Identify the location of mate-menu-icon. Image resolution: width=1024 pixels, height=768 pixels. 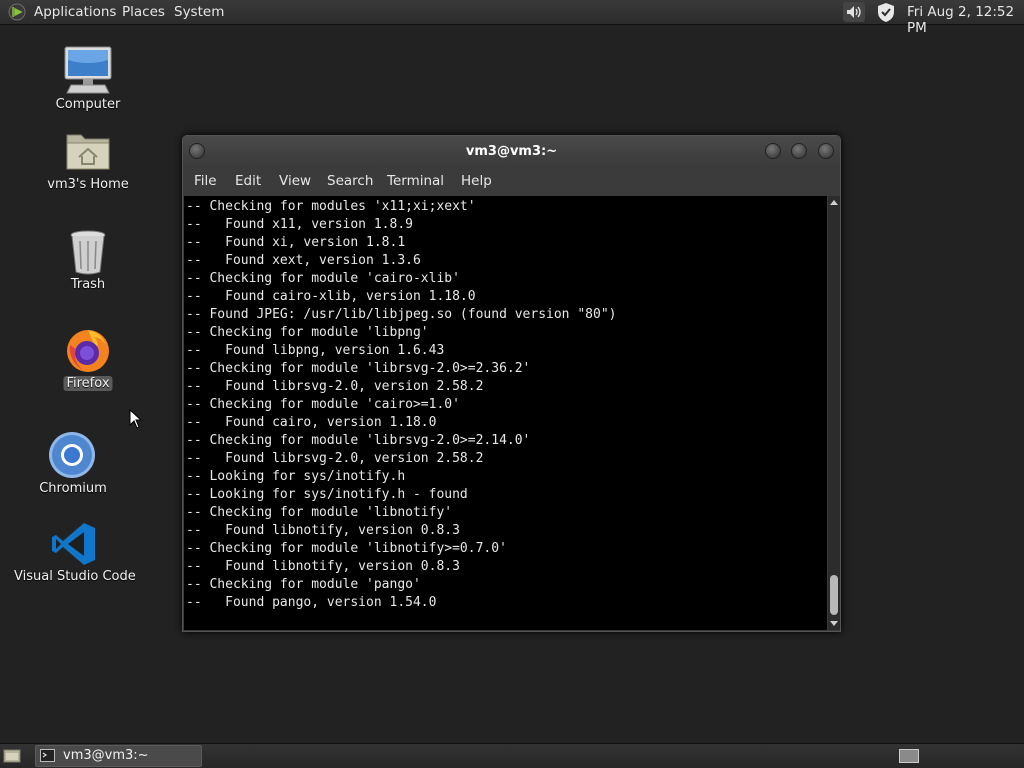
(17, 12).